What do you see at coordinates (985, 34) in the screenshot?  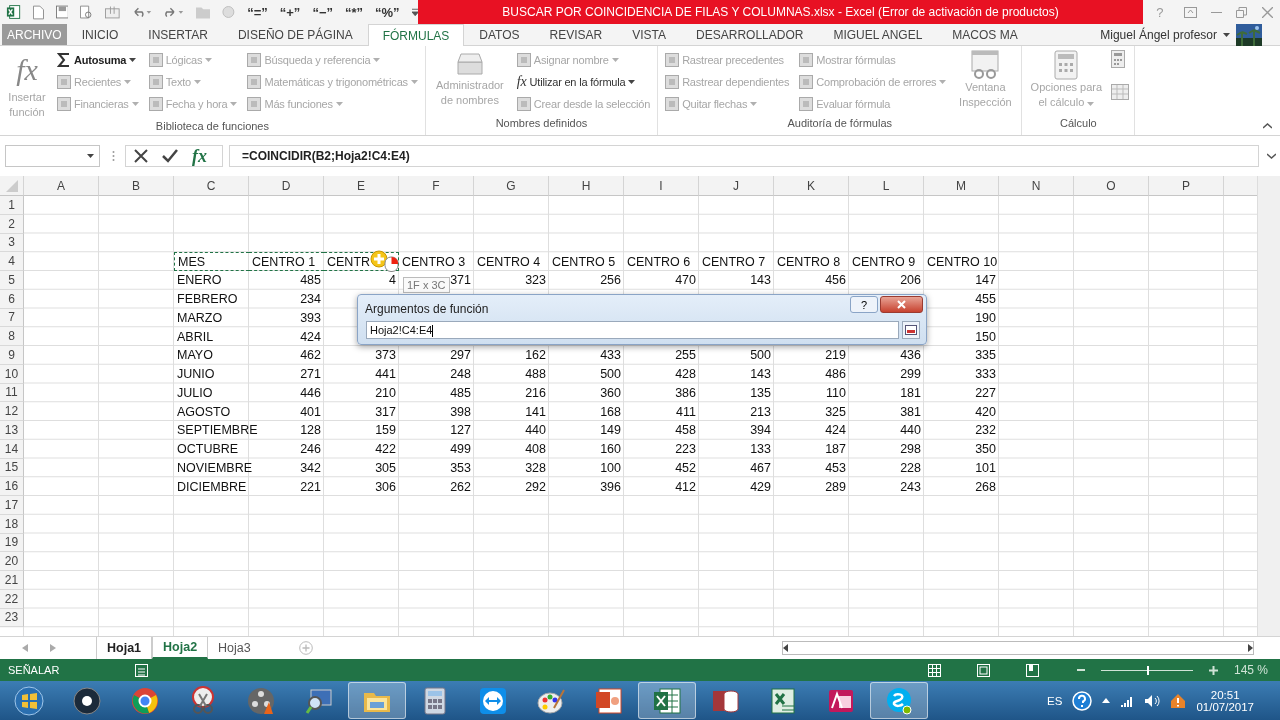 I see `ribbon-tab: MACOS MA` at bounding box center [985, 34].